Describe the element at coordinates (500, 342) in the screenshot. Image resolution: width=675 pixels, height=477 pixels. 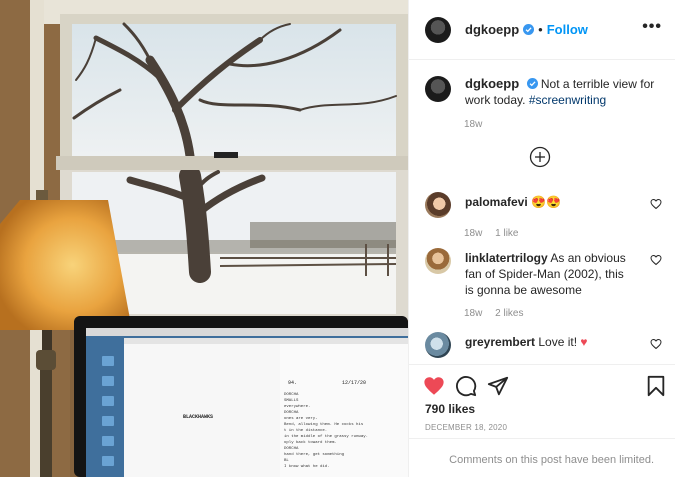
I see `commenter-username: greyrembert` at that location.